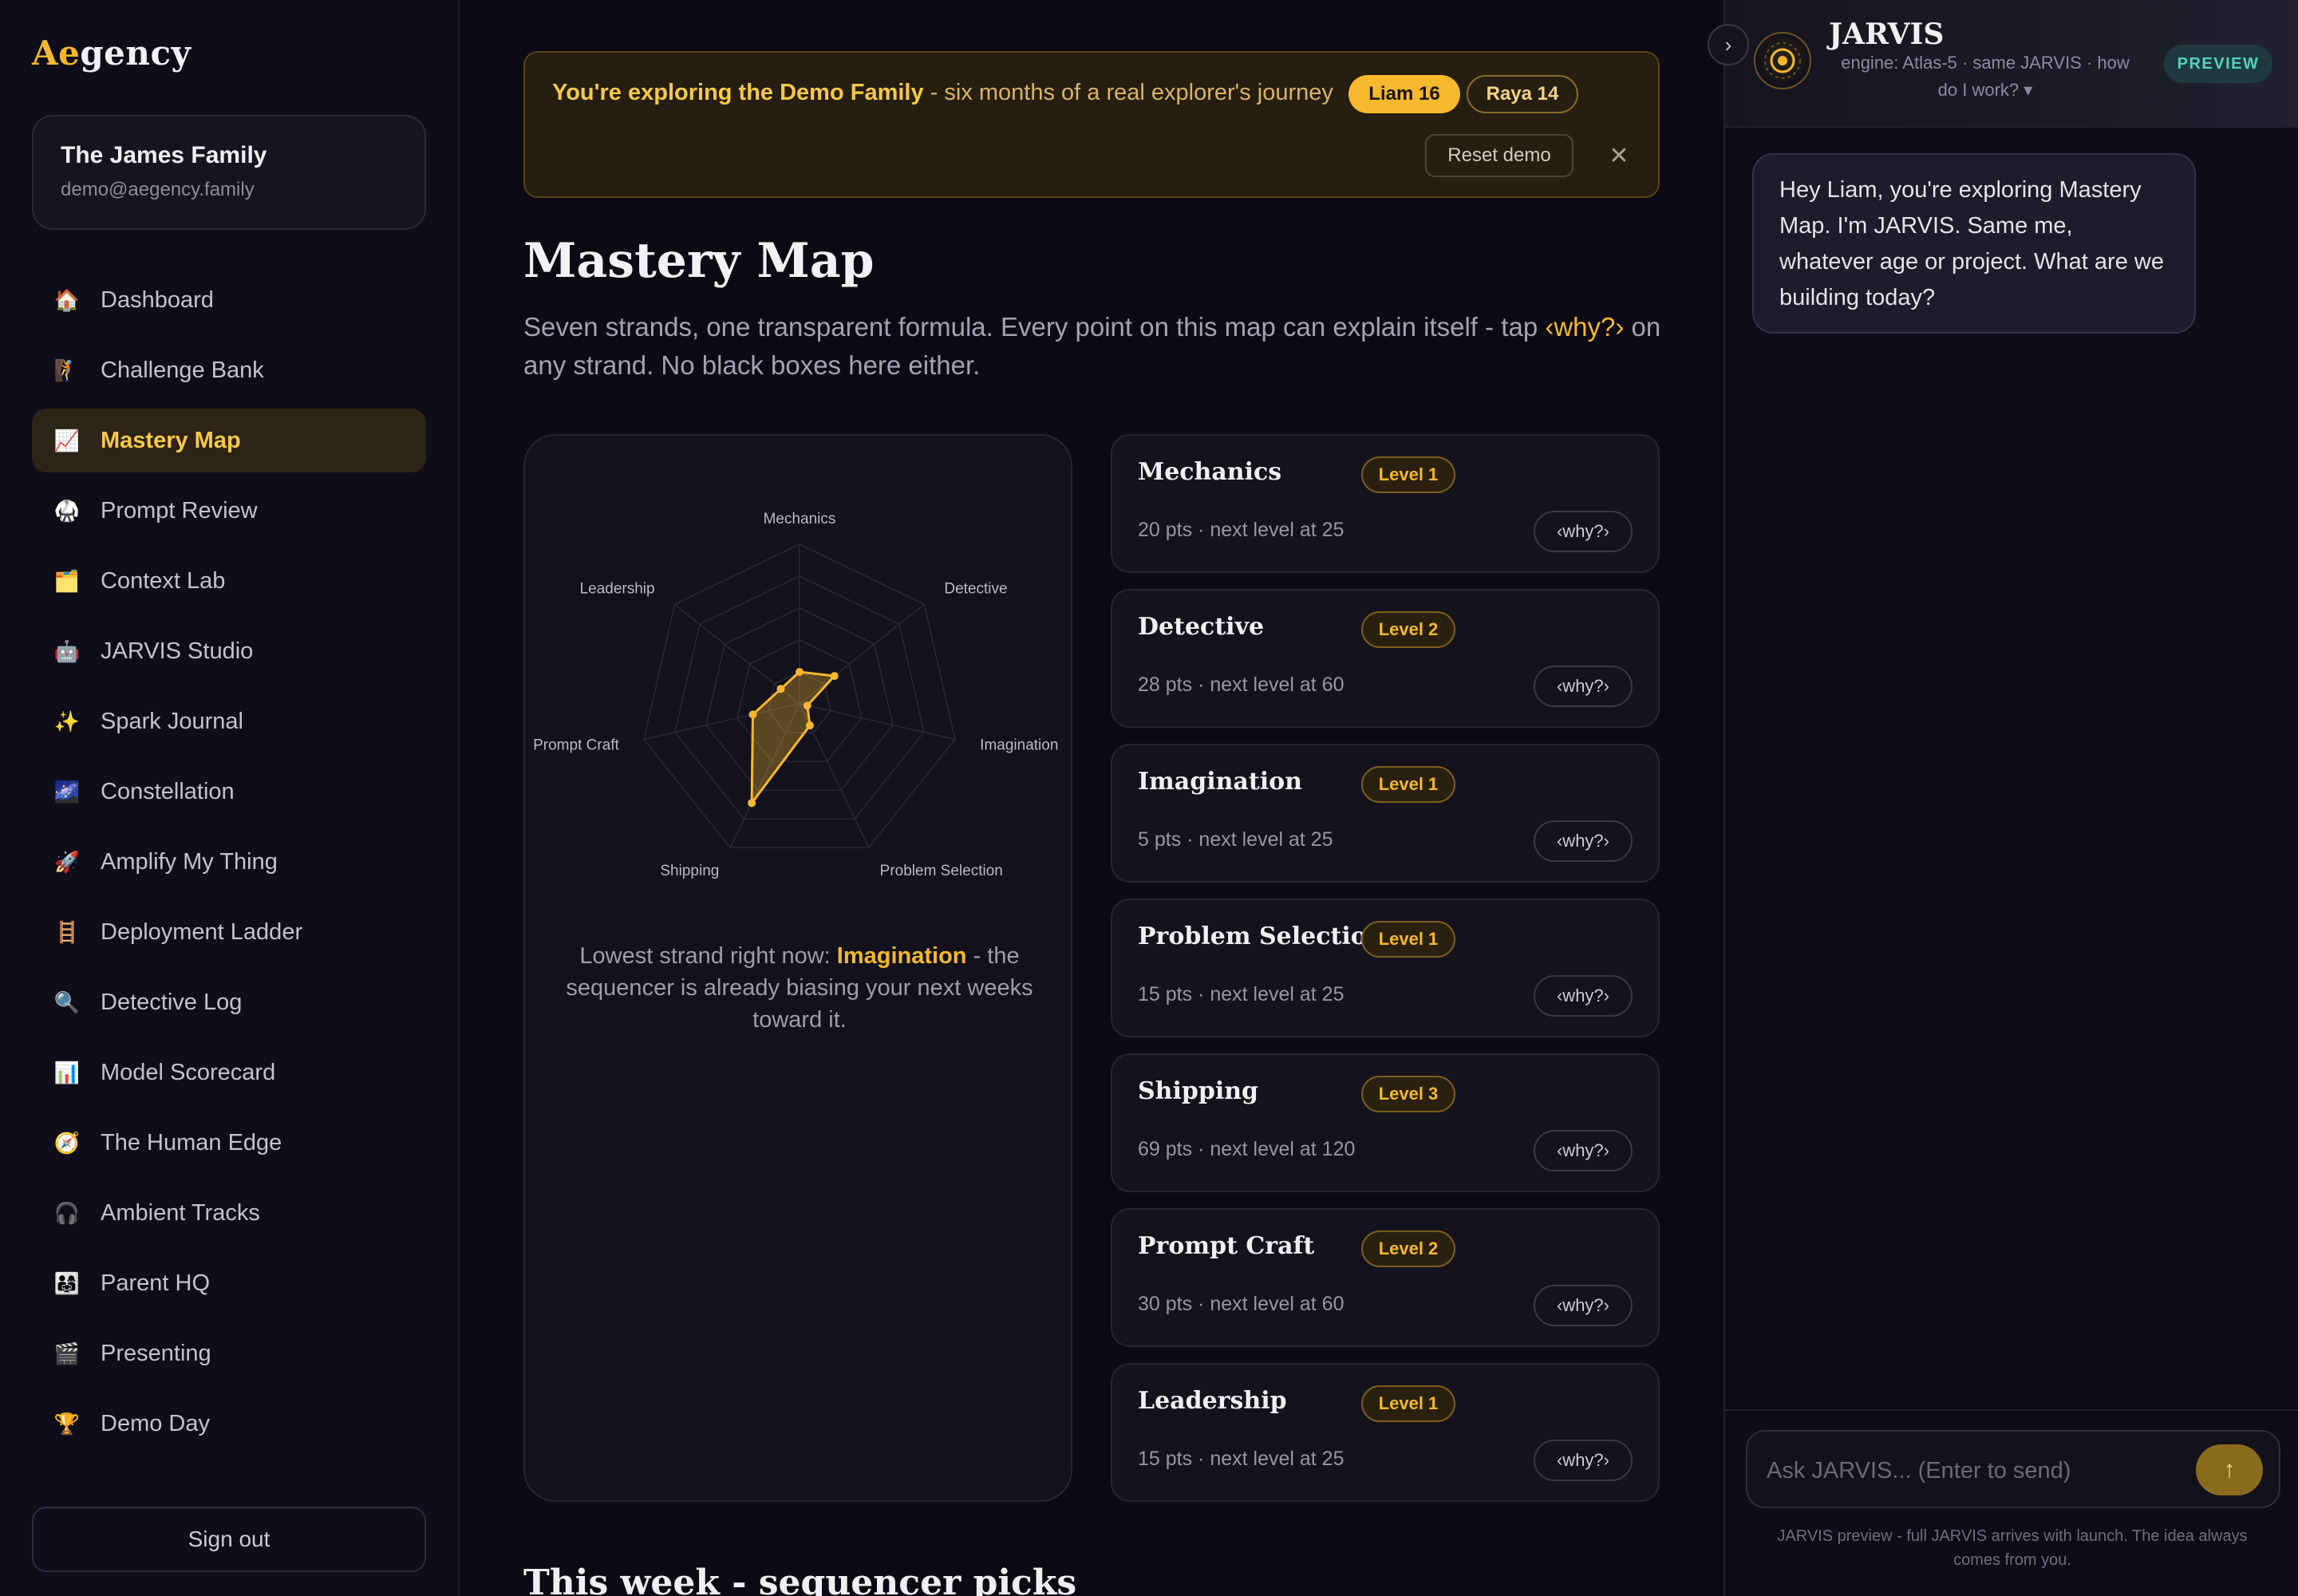 This screenshot has width=2298, height=1596. Describe the element at coordinates (229, 440) in the screenshot. I see `sidebar-item-mastery-map: 📈 Mastery Map` at that location.